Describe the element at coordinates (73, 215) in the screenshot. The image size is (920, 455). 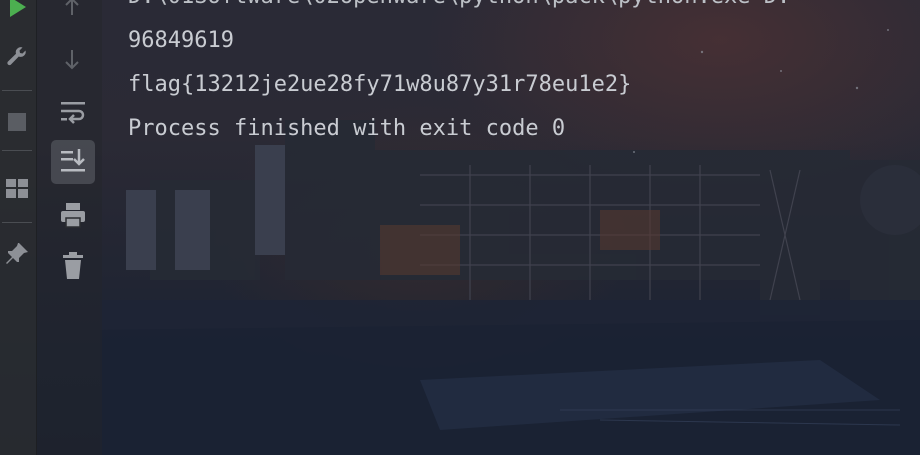
I see `print-icon` at that location.